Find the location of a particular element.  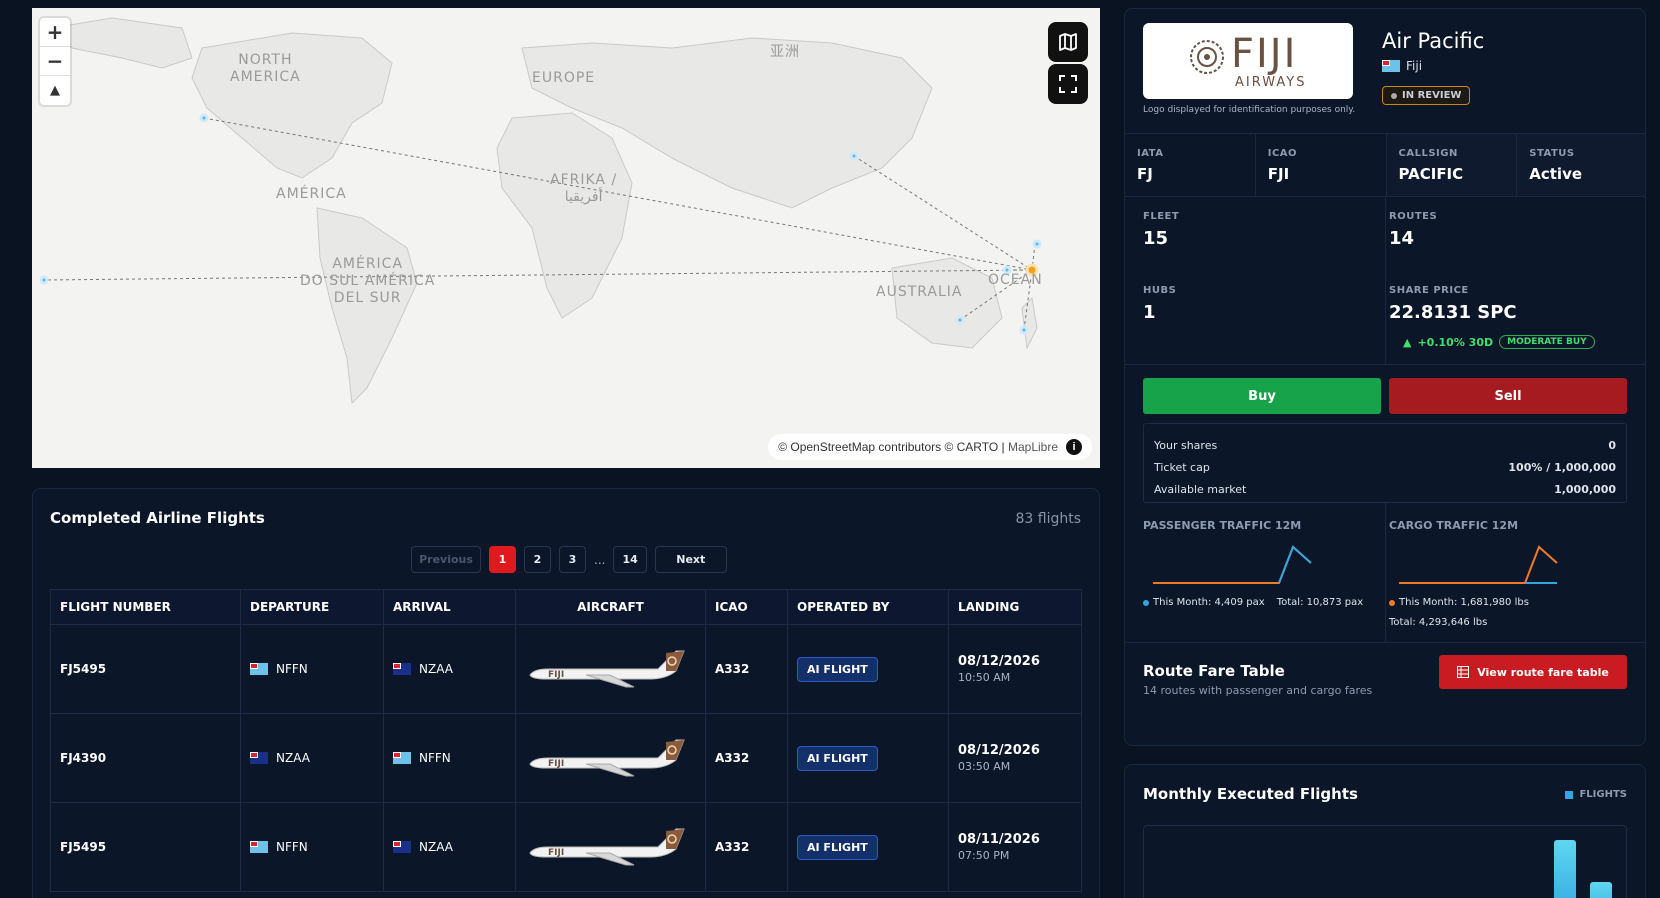

legend-dot-icon is located at coordinates (1146, 602).